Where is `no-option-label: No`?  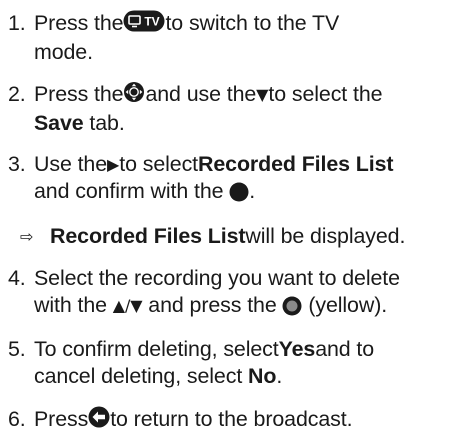 no-option-label: No is located at coordinates (262, 376).